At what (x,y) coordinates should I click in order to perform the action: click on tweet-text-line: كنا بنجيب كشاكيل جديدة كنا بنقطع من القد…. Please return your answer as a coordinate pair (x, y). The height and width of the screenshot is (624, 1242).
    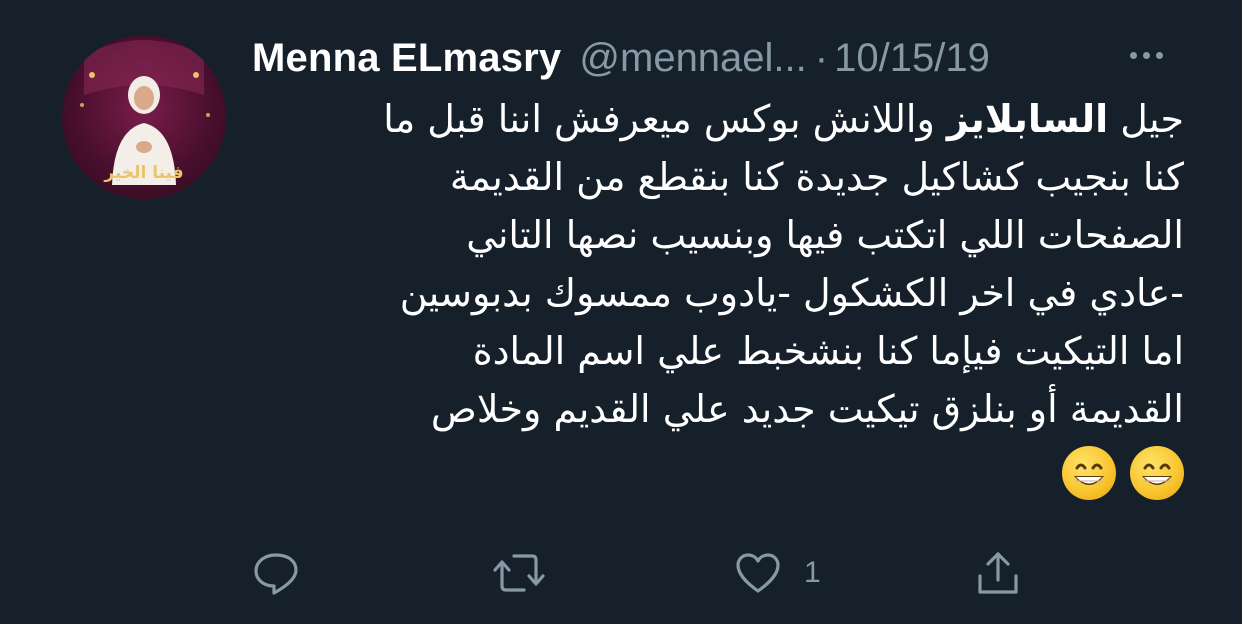
    Looking at the image, I should click on (816, 177).